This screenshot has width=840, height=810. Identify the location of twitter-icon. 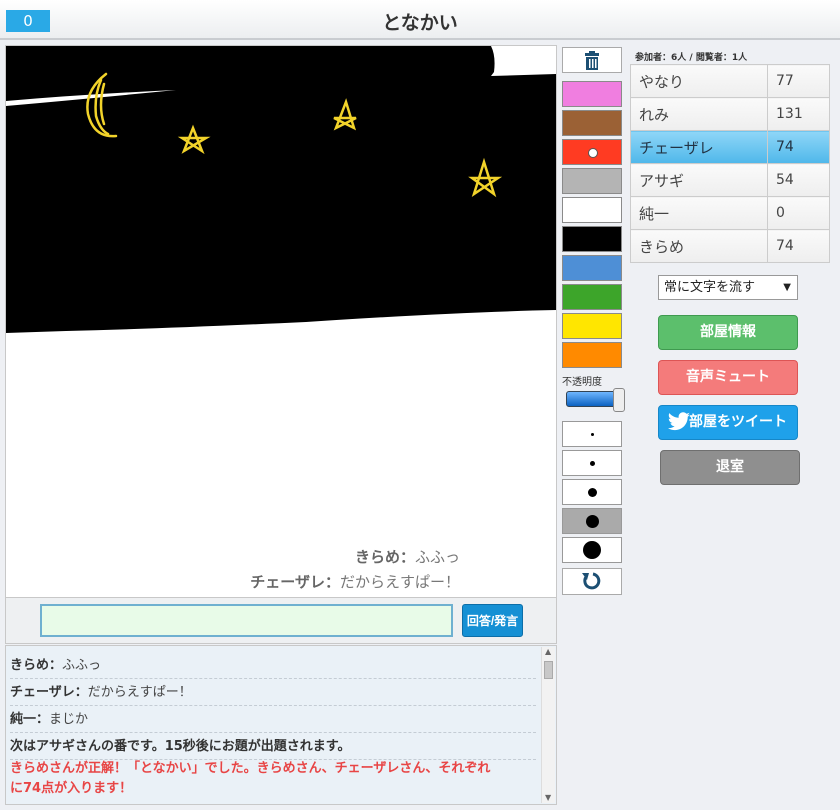
(679, 421).